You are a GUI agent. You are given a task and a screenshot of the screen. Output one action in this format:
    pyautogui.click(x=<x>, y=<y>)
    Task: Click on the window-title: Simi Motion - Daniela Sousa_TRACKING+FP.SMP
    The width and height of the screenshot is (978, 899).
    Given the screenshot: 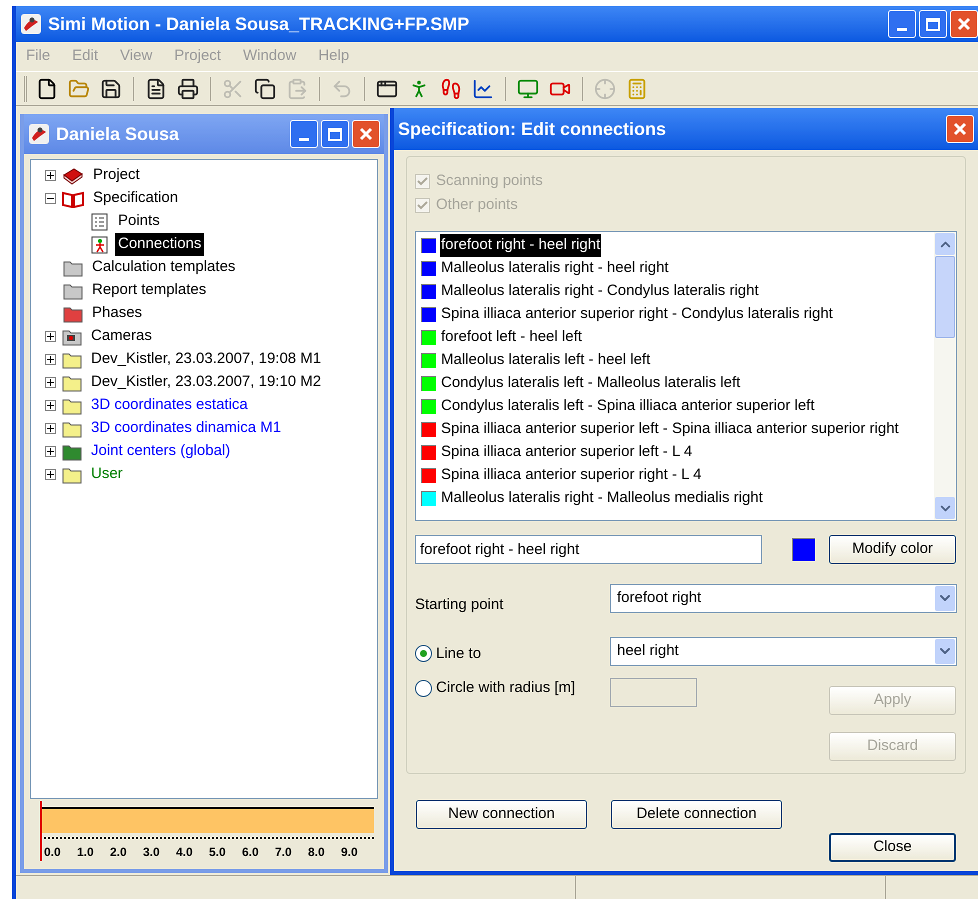 What is the action you would take?
    pyautogui.click(x=259, y=24)
    